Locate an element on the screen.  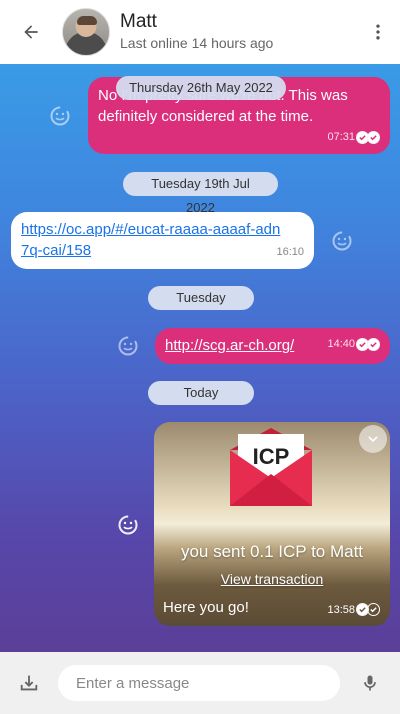
menu-button is located at coordinates (378, 32).